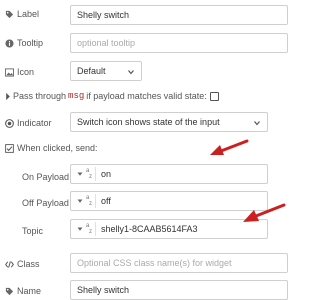 The image size is (320, 300). What do you see at coordinates (26, 72) in the screenshot?
I see `icon-field-label: Icon` at bounding box center [26, 72].